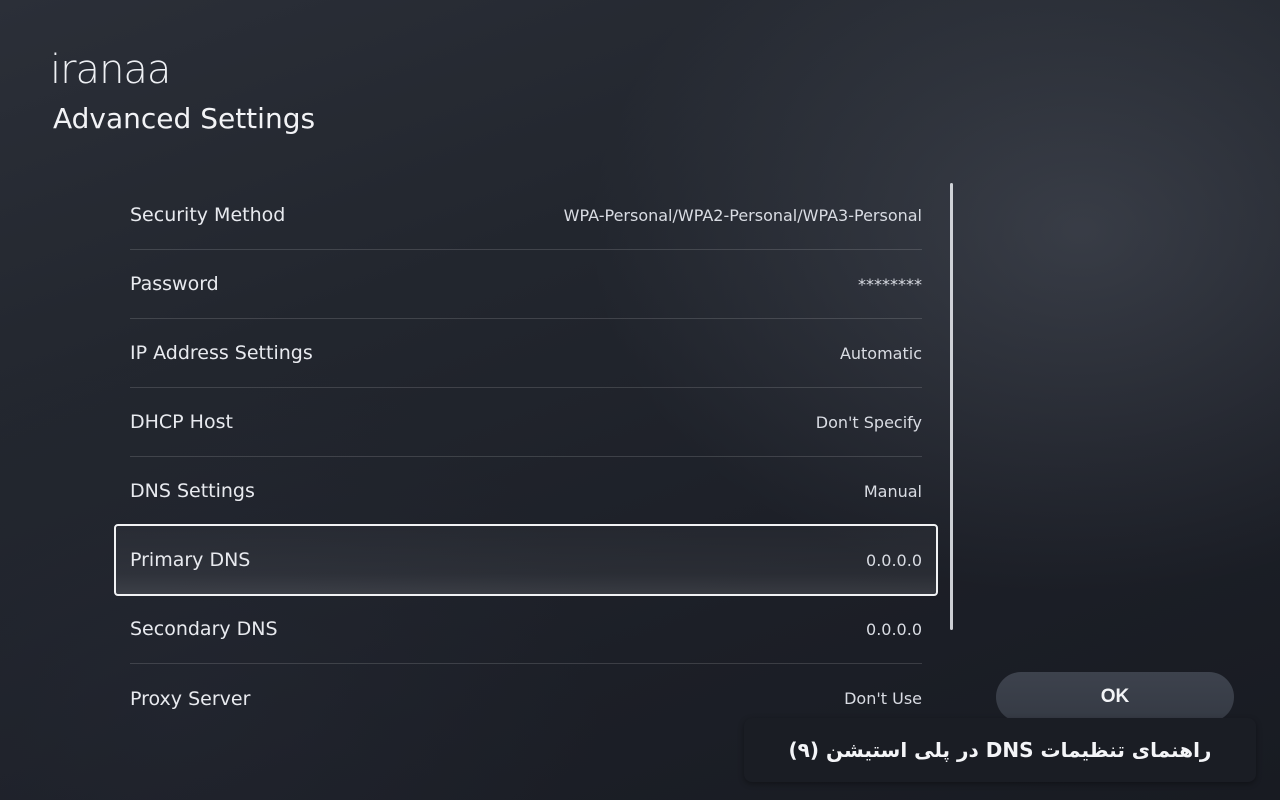 The height and width of the screenshot is (800, 1280). I want to click on setting-row-ip-address-settings: IP Address Settings Automatic, so click(526, 353).